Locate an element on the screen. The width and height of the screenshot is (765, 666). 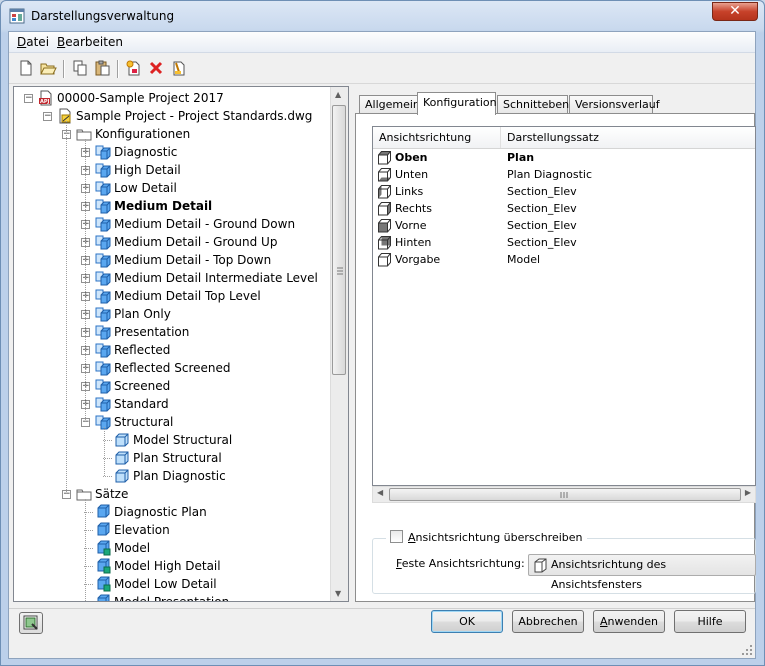
paste-icon is located at coordinates (102, 68).